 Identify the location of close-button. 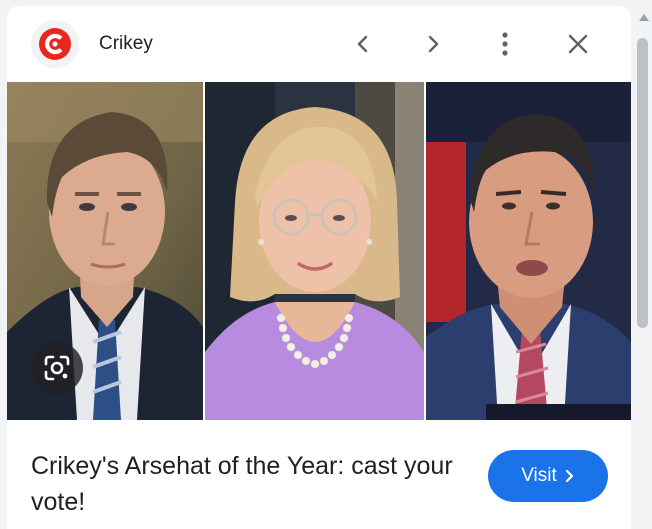
(578, 44).